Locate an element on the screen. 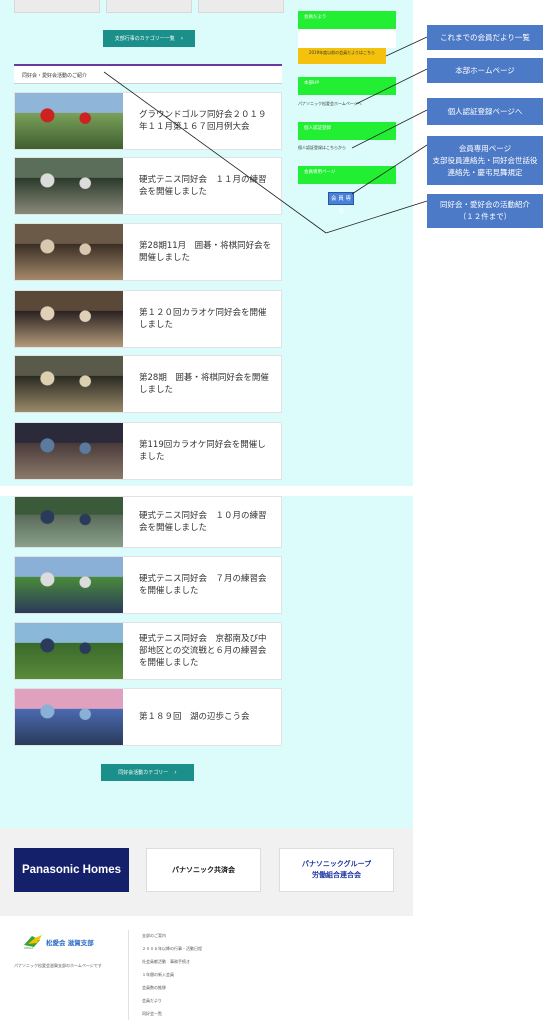  panasonic-homes-logo: Panasonic Homes is located at coordinates (71, 870).